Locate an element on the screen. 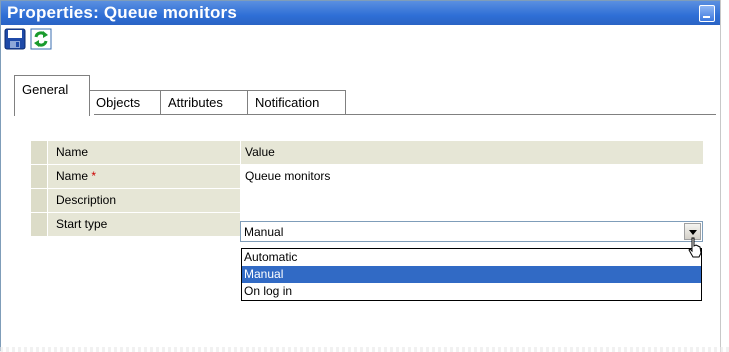 Image resolution: width=729 pixels, height=352 pixels. tab-divider is located at coordinates (405, 114).